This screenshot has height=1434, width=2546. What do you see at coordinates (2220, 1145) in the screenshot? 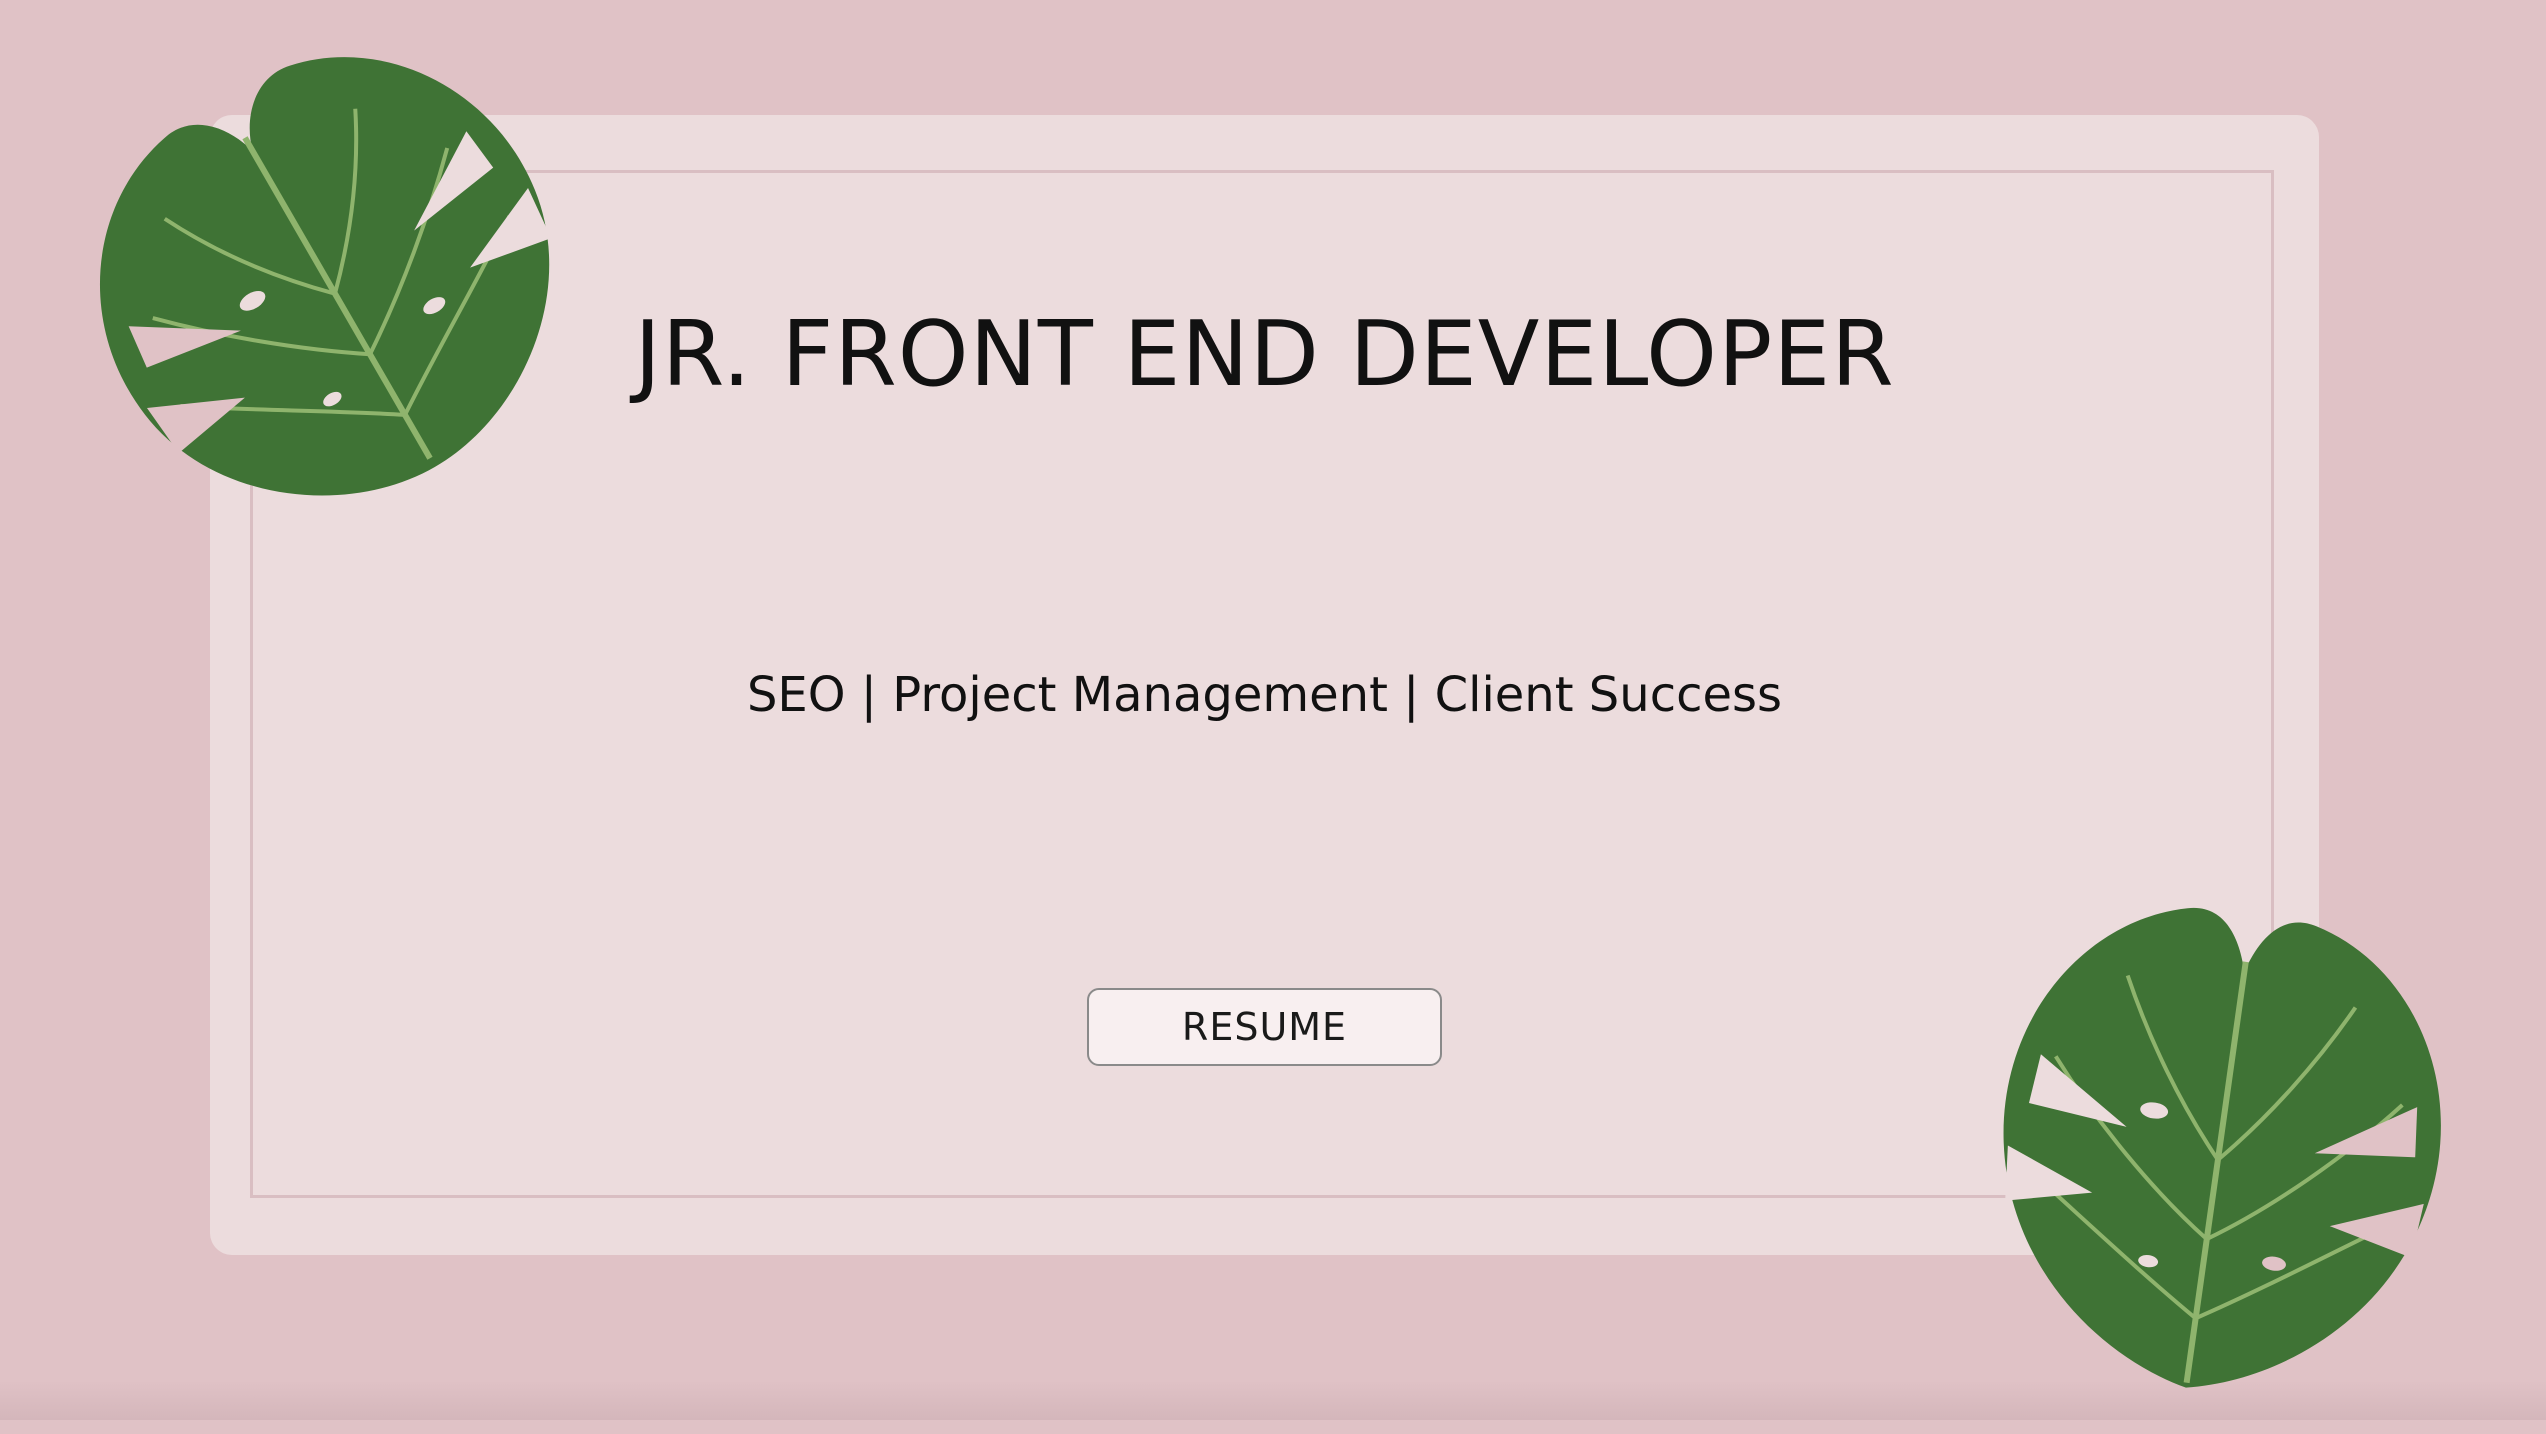
I see `monstera-leaf-icon` at bounding box center [2220, 1145].